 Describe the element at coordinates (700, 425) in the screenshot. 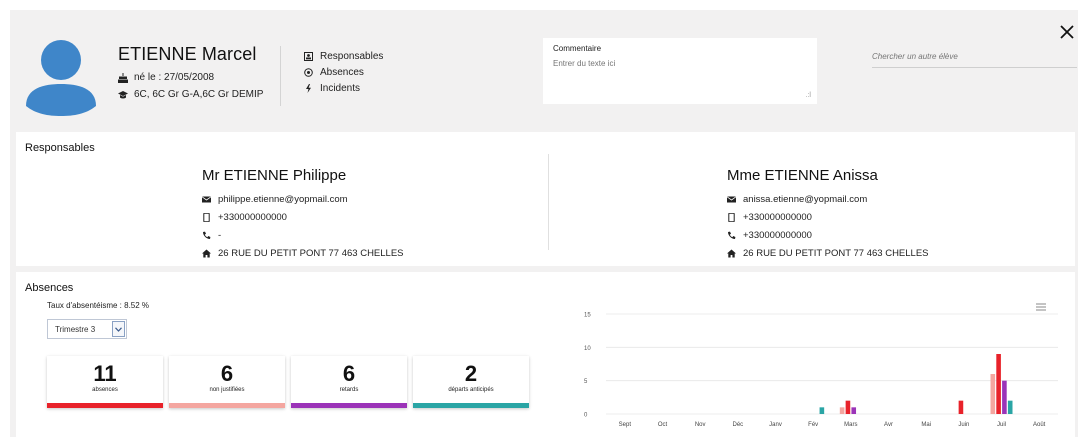

I see `x-tick-label: Nov` at that location.